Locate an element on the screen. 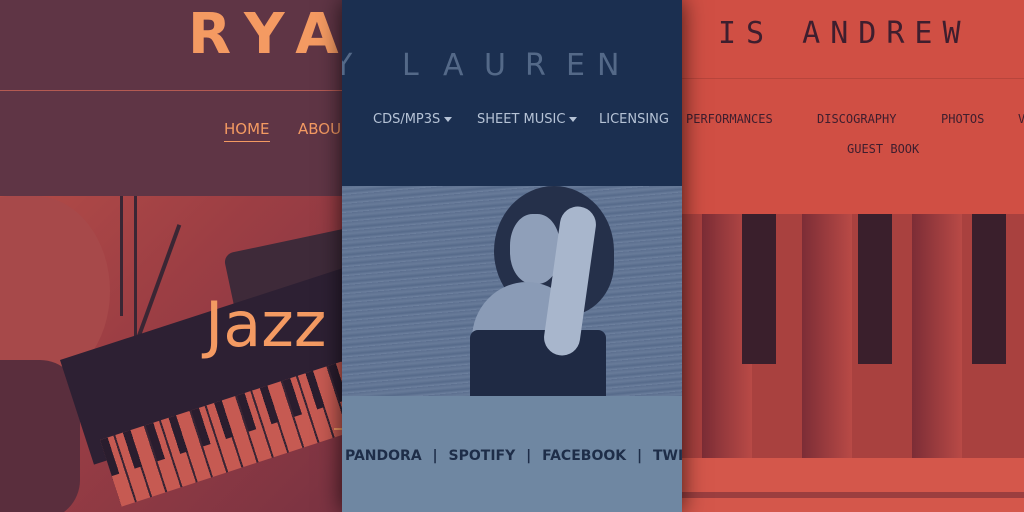 This screenshot has height=512, width=1024. hero-underline is located at coordinates (338, 429).